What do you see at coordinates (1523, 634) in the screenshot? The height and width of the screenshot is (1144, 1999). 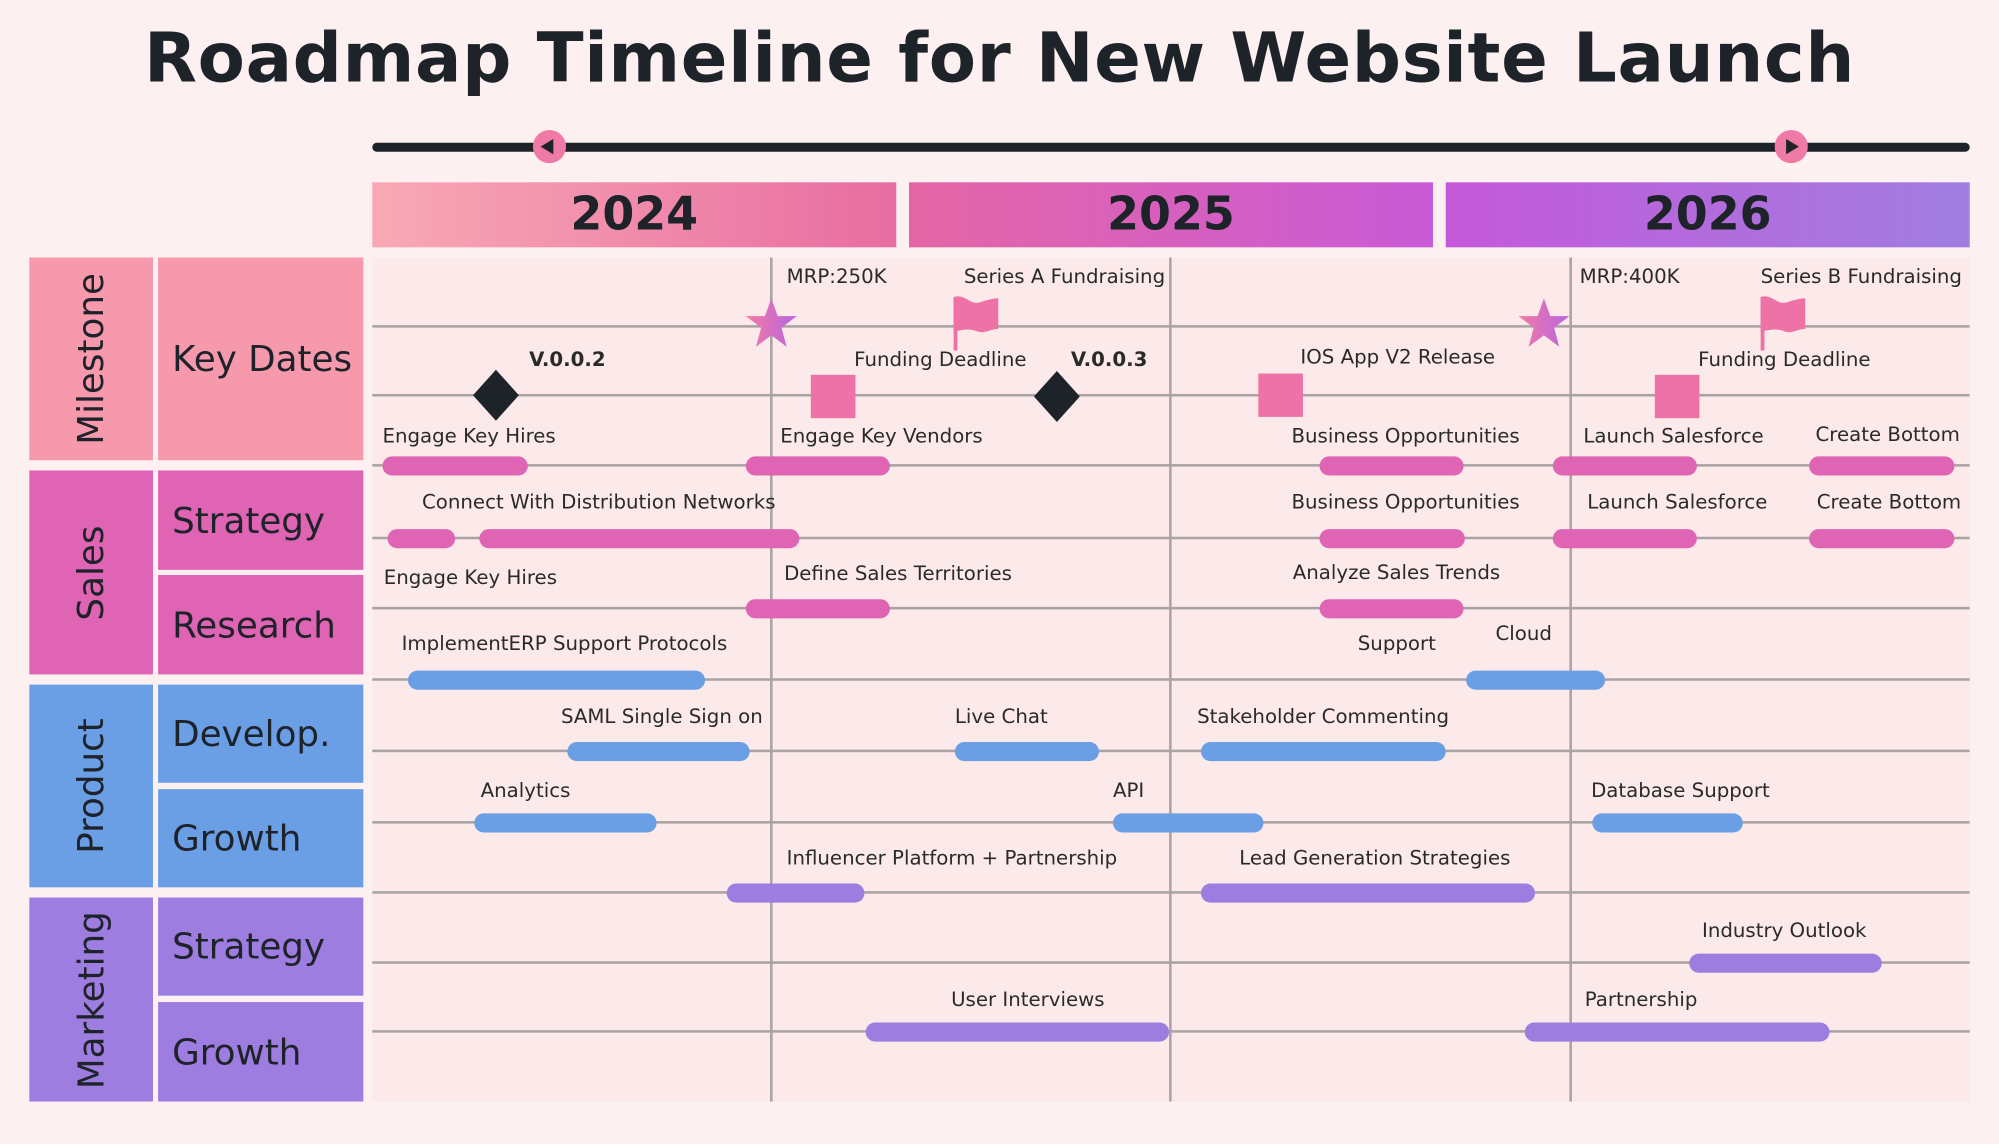 I see `task-label: Cloud` at bounding box center [1523, 634].